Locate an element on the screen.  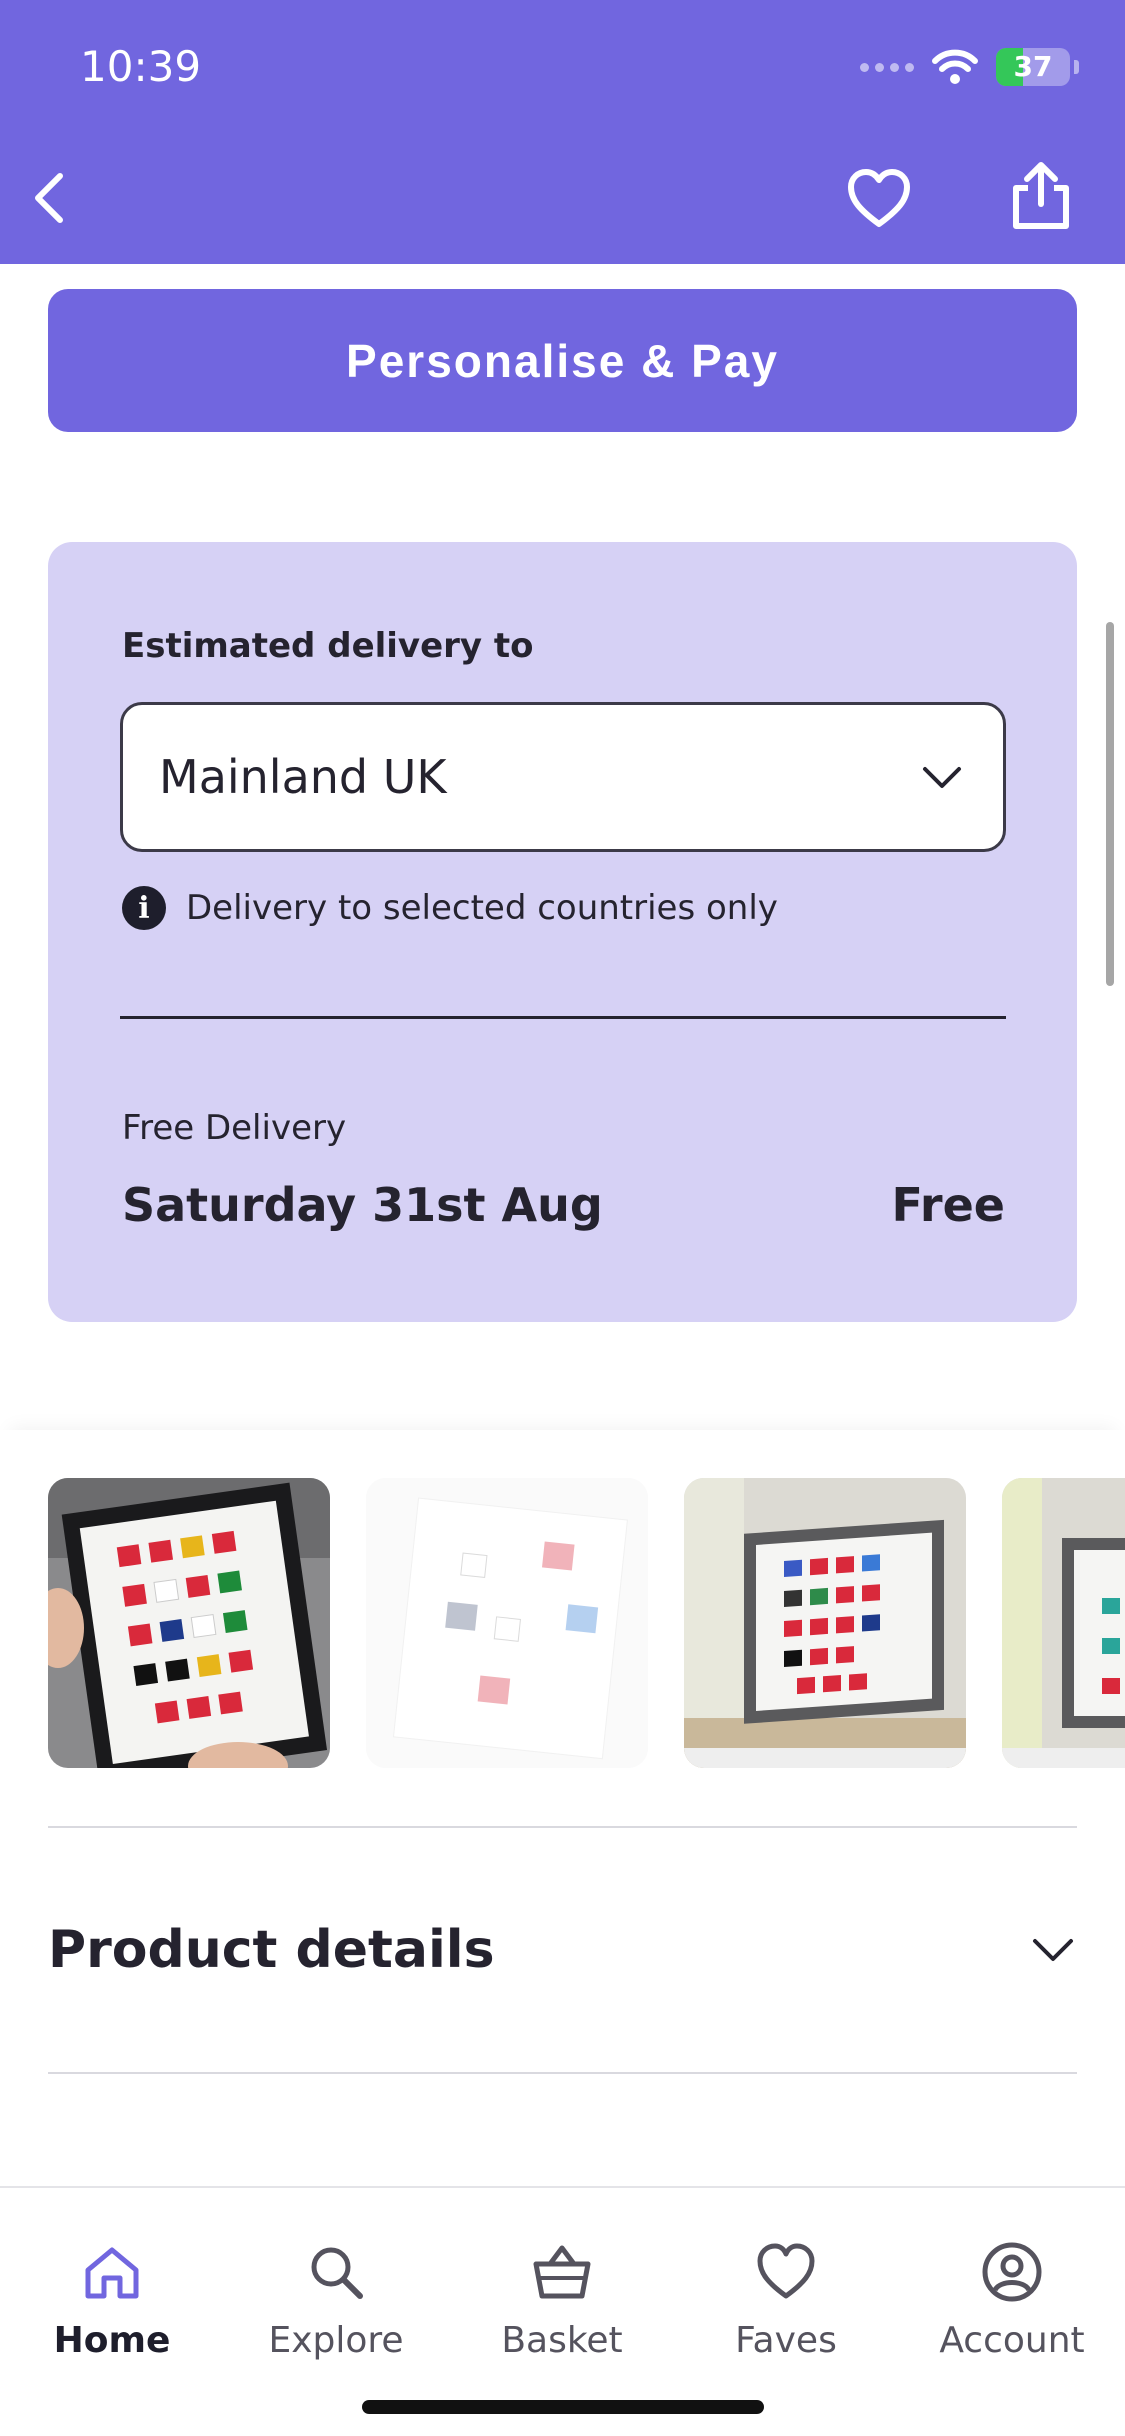
tab-basket: Basket is located at coordinates (562, 2300).